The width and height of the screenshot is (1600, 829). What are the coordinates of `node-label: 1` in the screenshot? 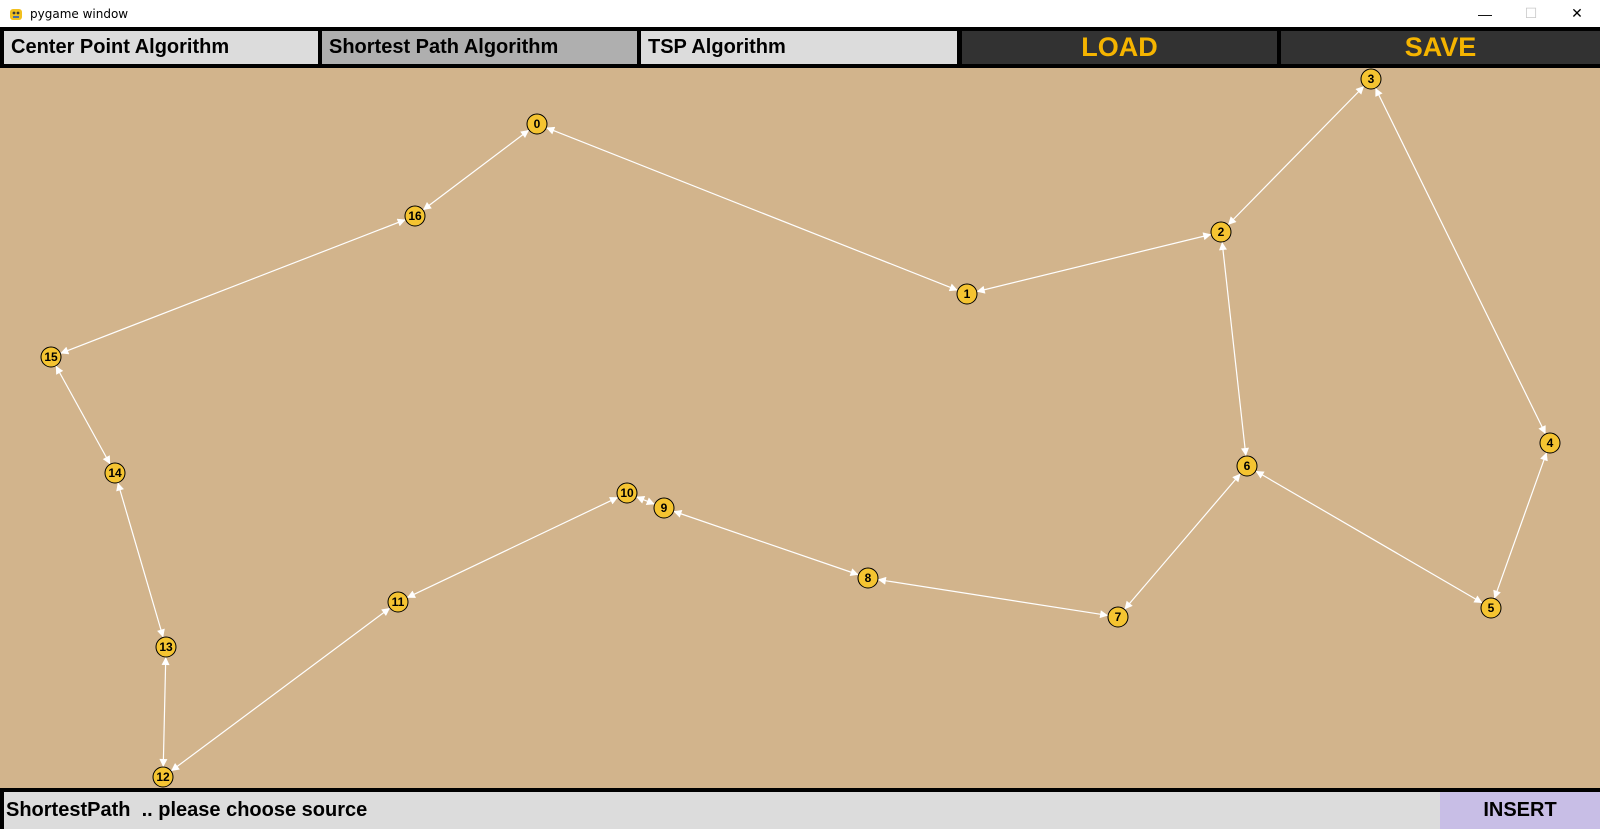 It's located at (967, 294).